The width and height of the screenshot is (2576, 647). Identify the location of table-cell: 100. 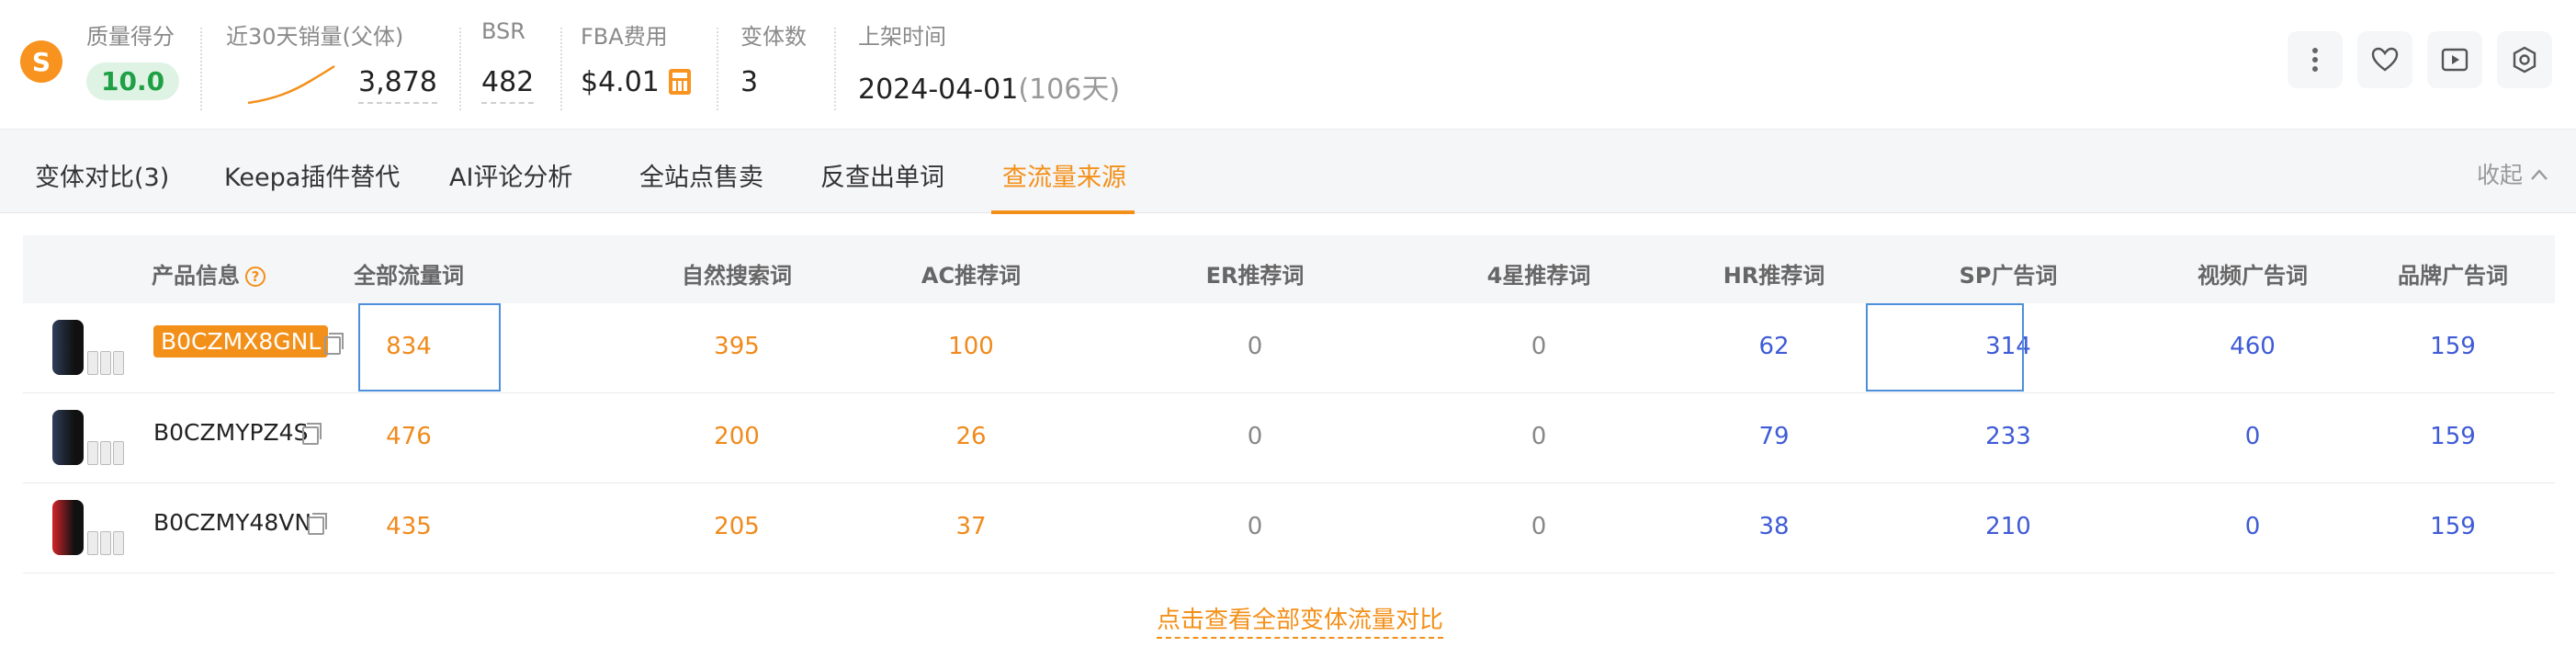
(971, 346).